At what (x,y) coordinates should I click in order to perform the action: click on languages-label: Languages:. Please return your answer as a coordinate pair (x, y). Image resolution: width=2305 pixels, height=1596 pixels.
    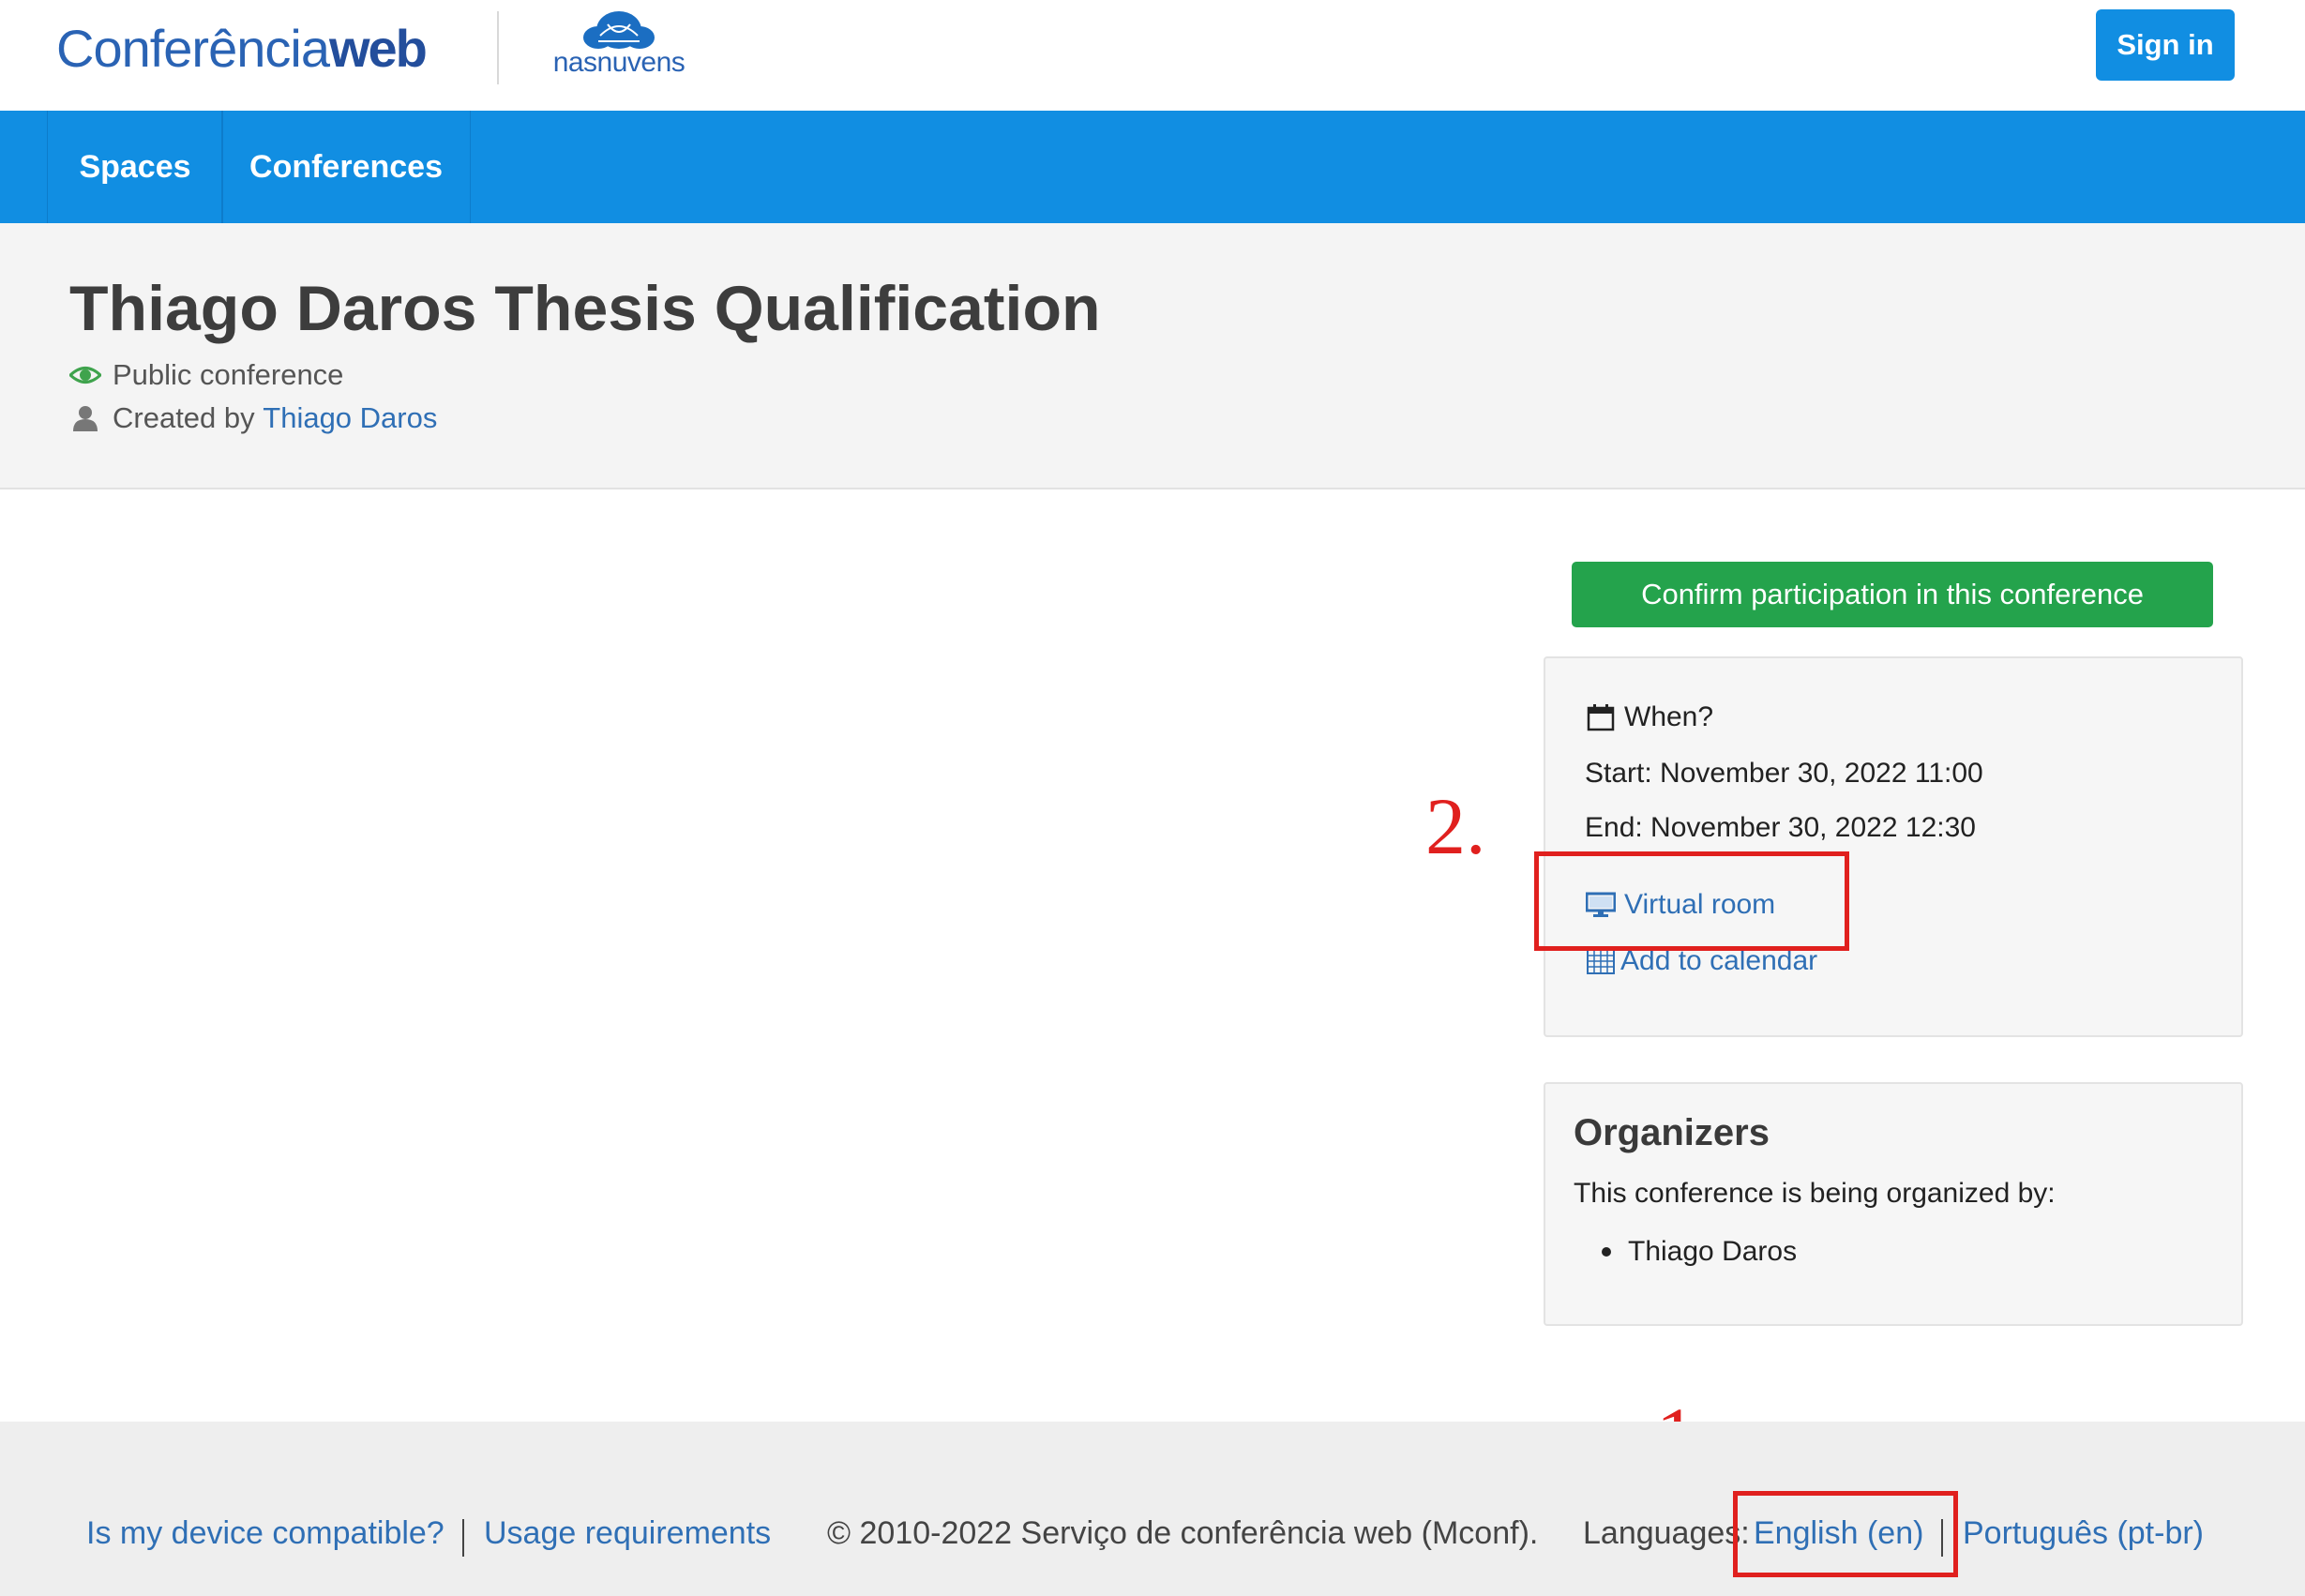
    Looking at the image, I should click on (1667, 1533).